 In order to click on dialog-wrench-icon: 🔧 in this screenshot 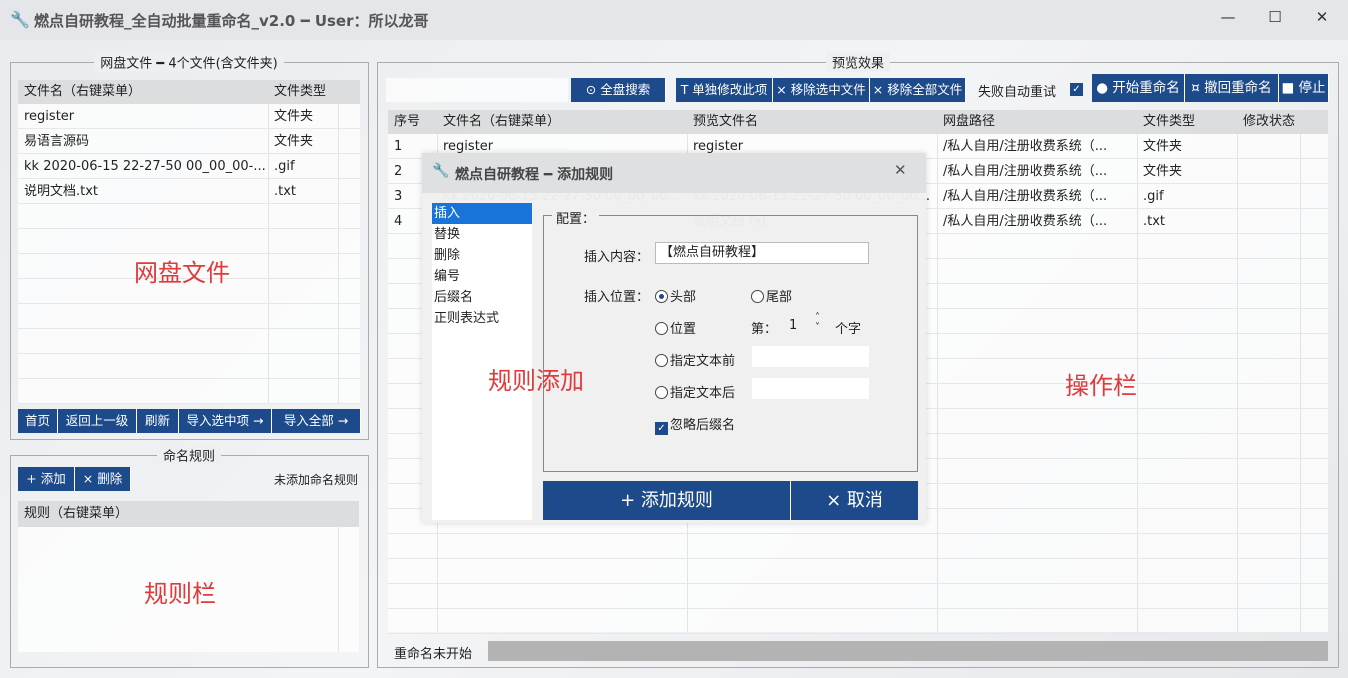, I will do `click(441, 171)`.